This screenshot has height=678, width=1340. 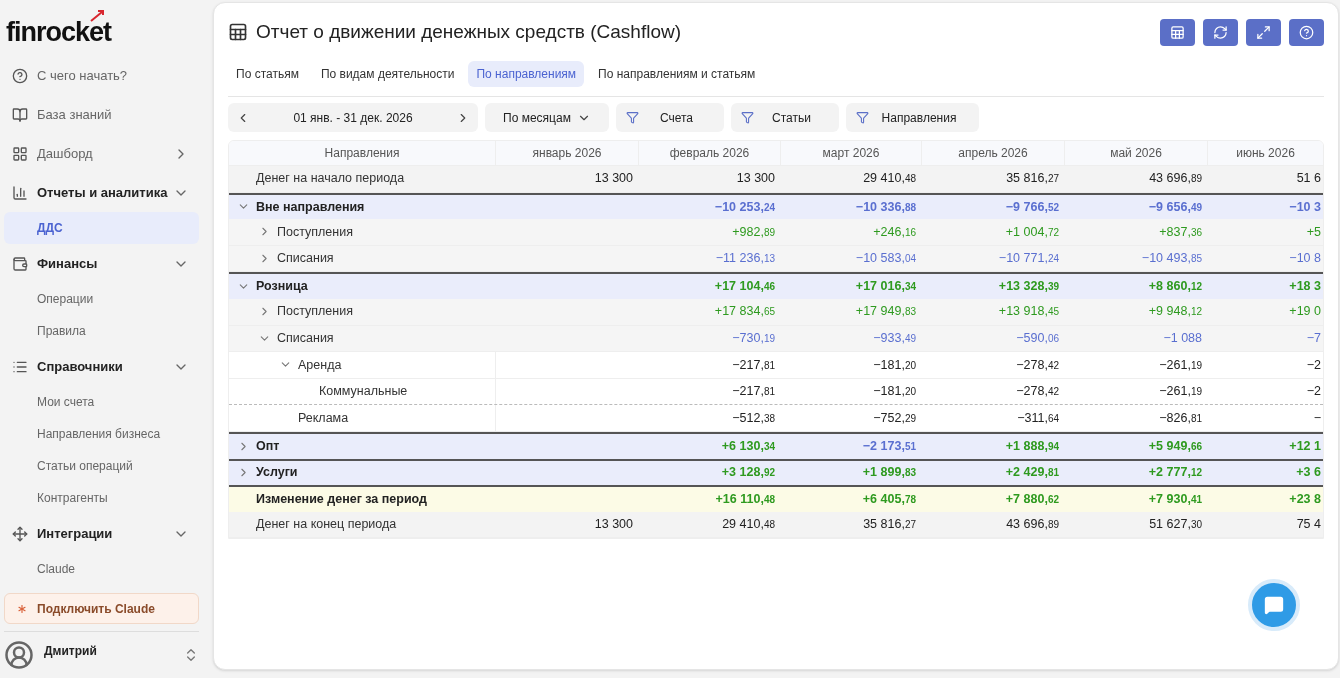 What do you see at coordinates (670, 117) in the screenshot?
I see `filter-button: Счета` at bounding box center [670, 117].